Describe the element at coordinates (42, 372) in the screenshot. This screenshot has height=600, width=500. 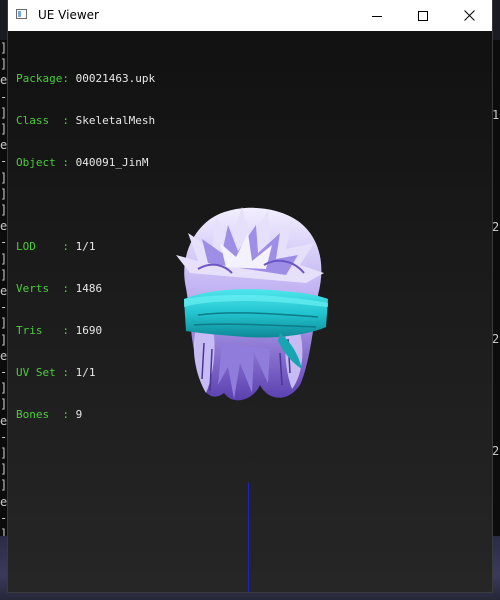
I see `uvset-label: UV Set :` at that location.